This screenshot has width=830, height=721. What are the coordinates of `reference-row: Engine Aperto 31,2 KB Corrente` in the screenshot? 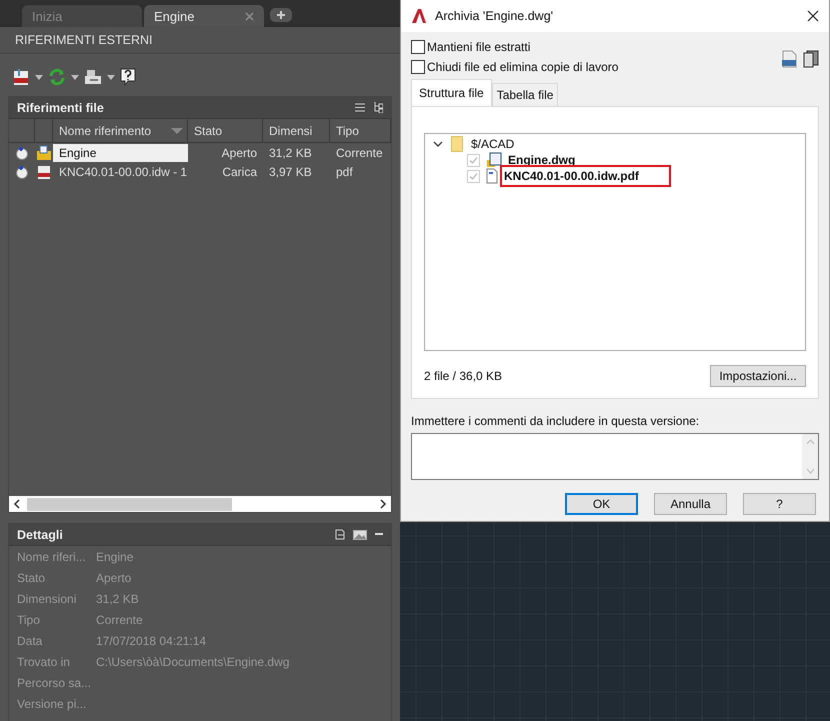 It's located at (200, 153).